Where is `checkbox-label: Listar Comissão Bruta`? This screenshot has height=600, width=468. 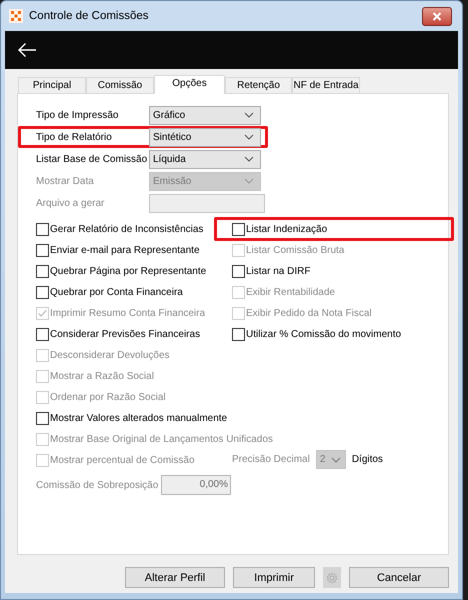
checkbox-label: Listar Comissão Bruta is located at coordinates (295, 250).